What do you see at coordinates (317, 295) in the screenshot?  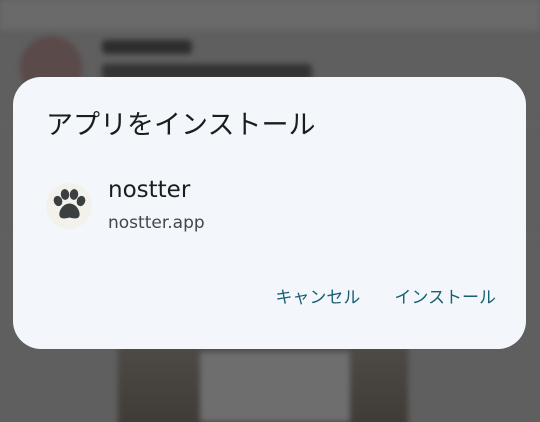 I see `cancel-button: キャンセル` at bounding box center [317, 295].